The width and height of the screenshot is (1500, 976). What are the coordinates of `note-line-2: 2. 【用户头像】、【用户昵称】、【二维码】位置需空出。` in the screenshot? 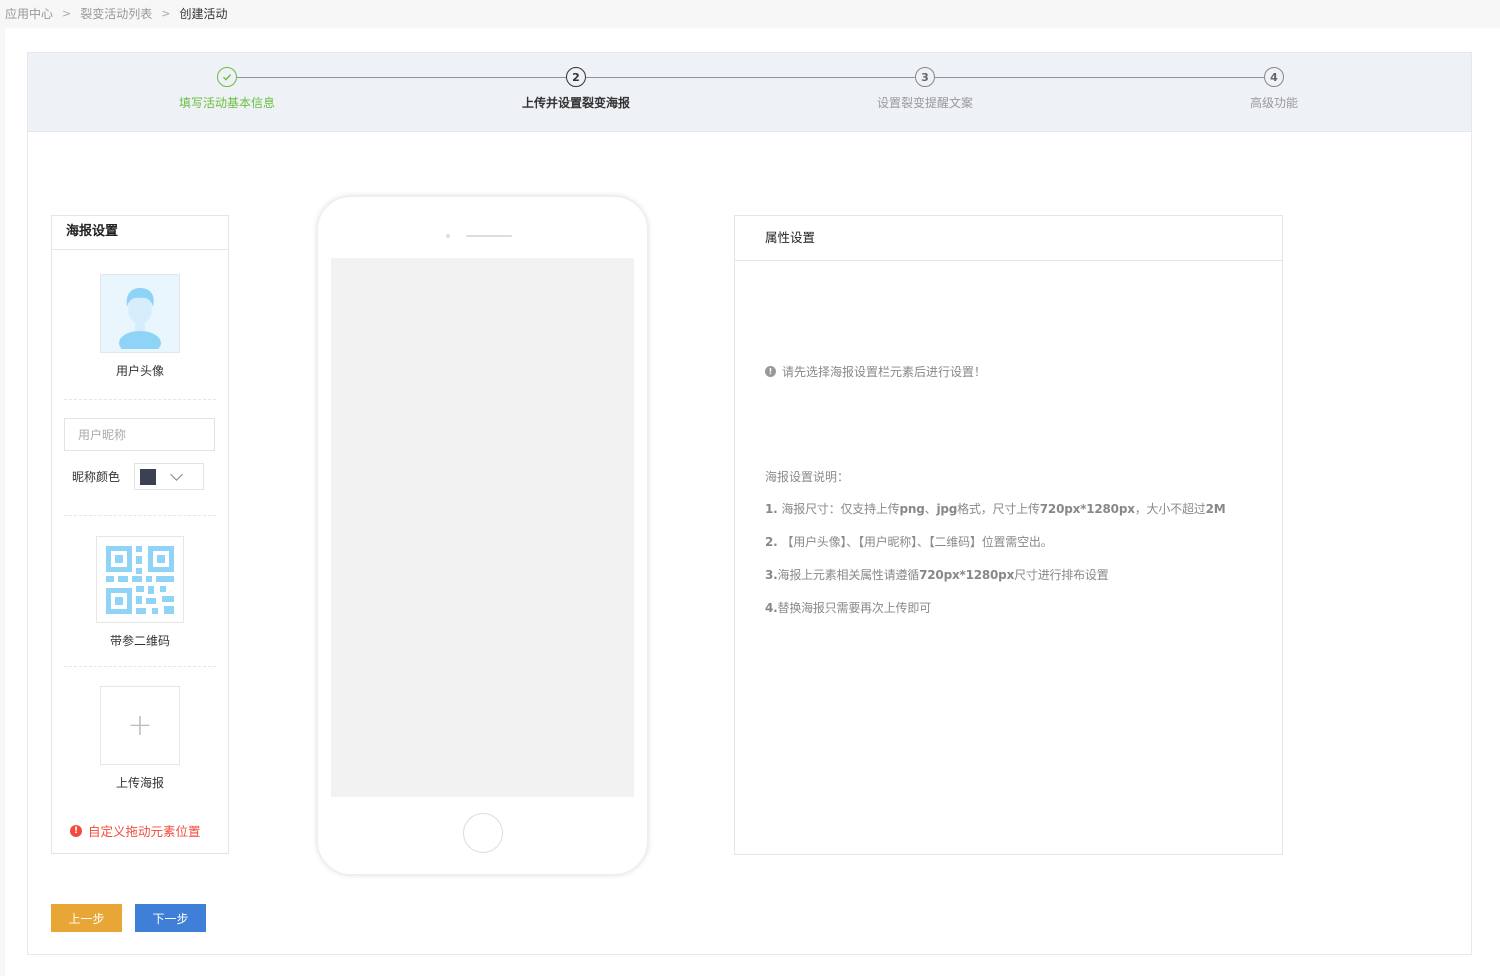 It's located at (909, 542).